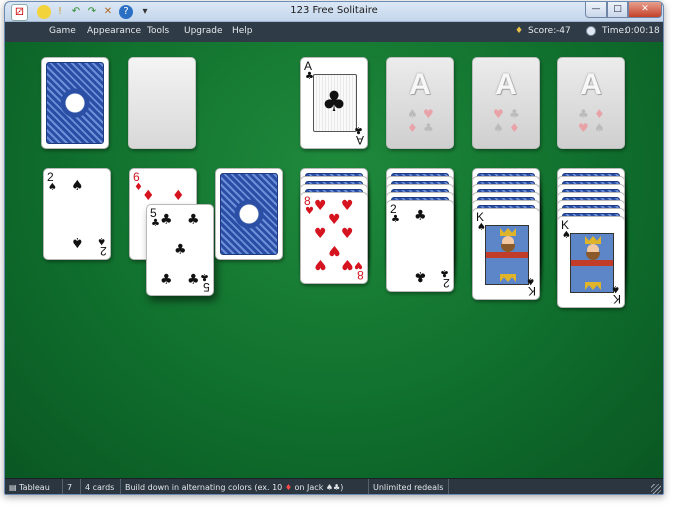  I want to click on tools-icon: ✕, so click(108, 12).